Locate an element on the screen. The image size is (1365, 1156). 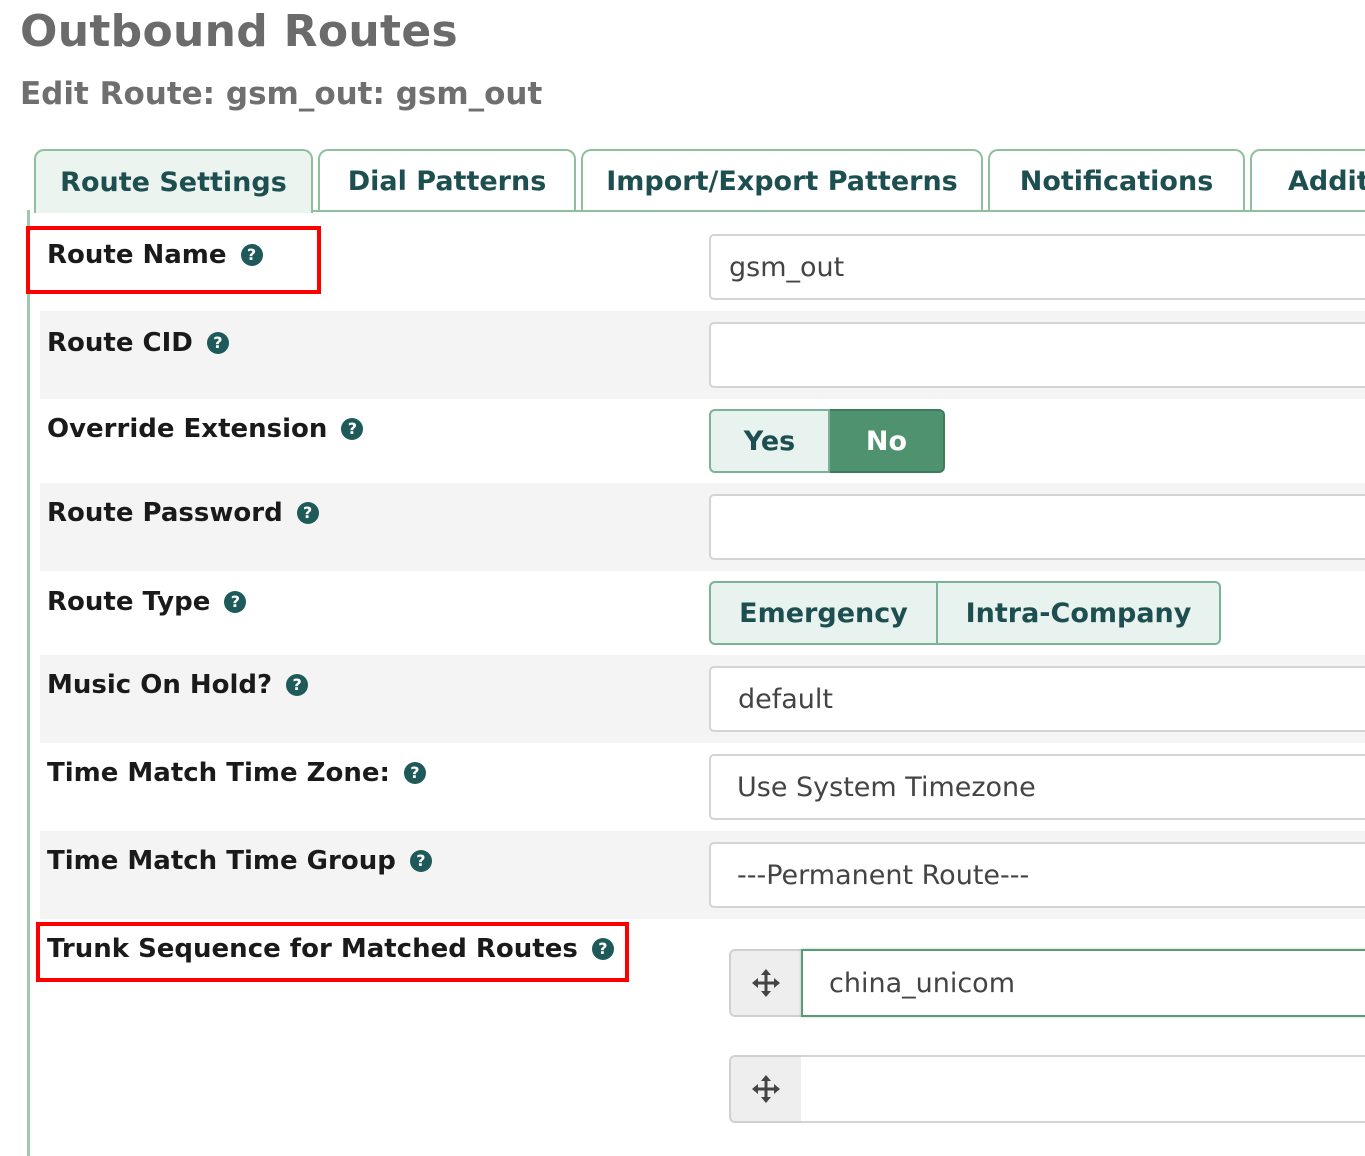
tab-additional: Addit is located at coordinates (1307, 180).